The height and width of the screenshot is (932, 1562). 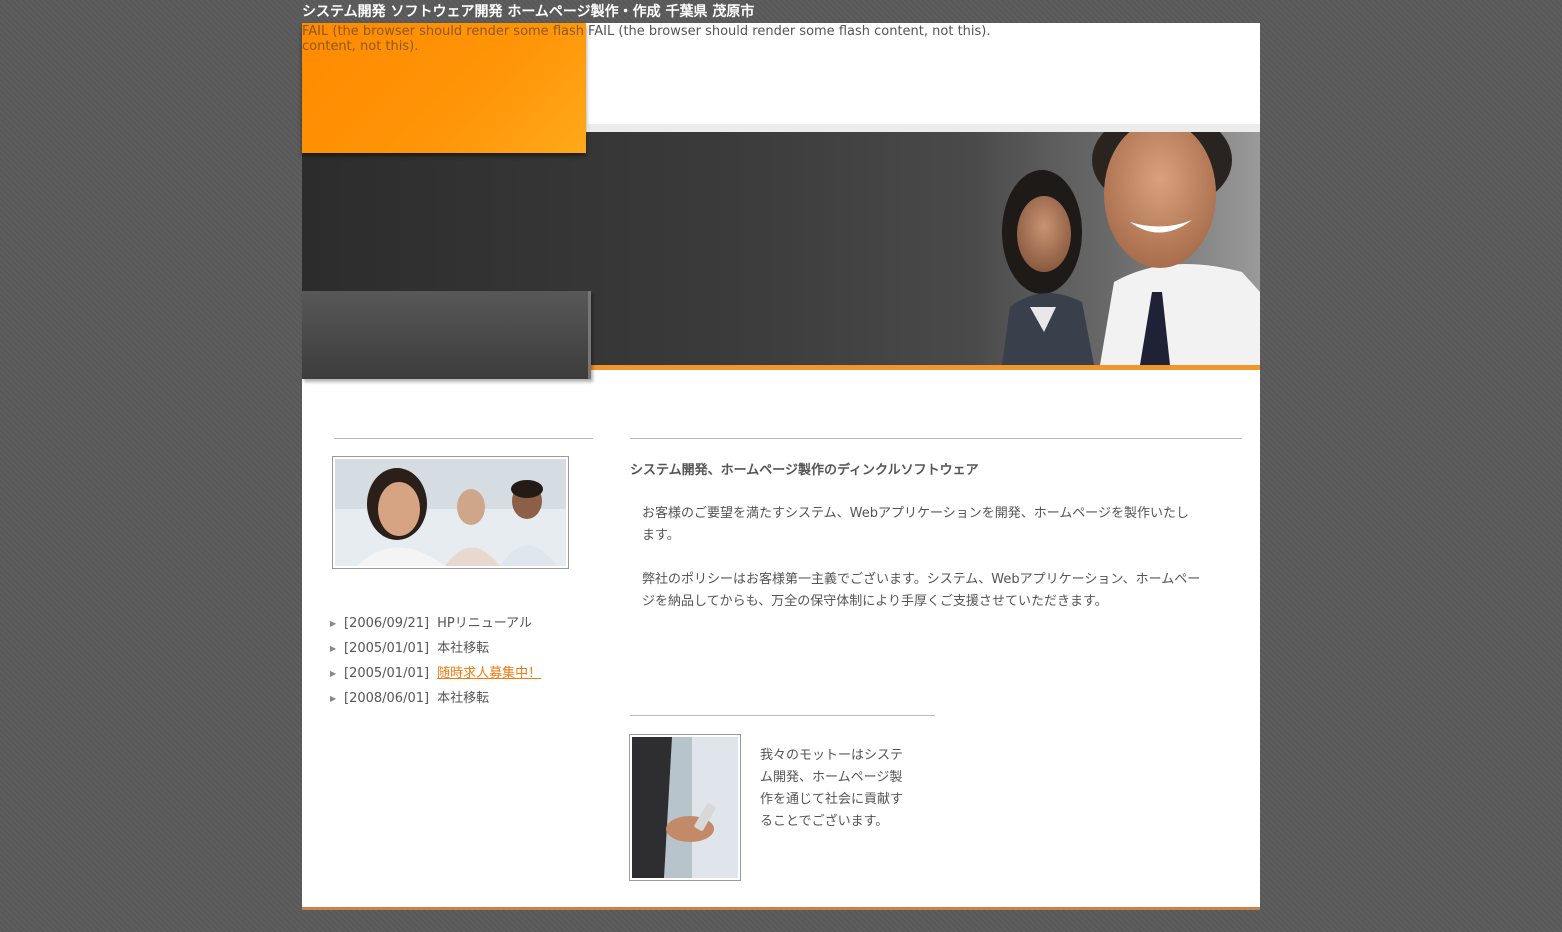 I want to click on support-team-photo, so click(x=450, y=512).